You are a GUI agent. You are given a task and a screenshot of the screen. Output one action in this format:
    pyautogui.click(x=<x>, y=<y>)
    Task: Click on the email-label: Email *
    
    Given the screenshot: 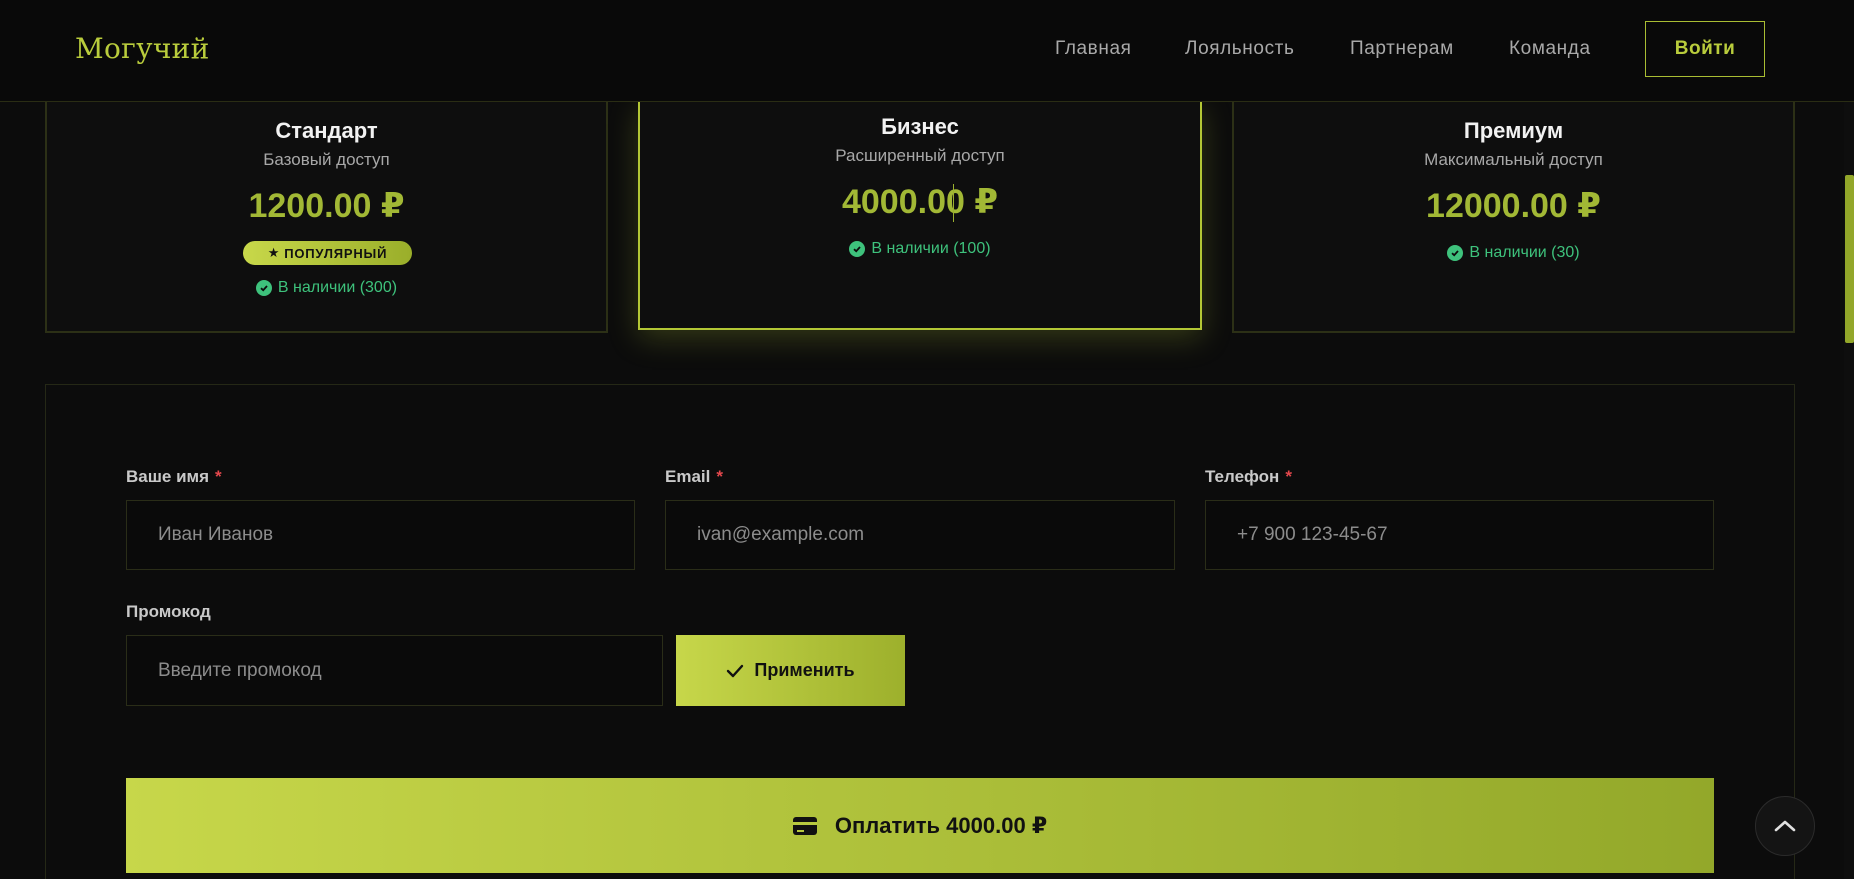 What is the action you would take?
    pyautogui.click(x=694, y=477)
    